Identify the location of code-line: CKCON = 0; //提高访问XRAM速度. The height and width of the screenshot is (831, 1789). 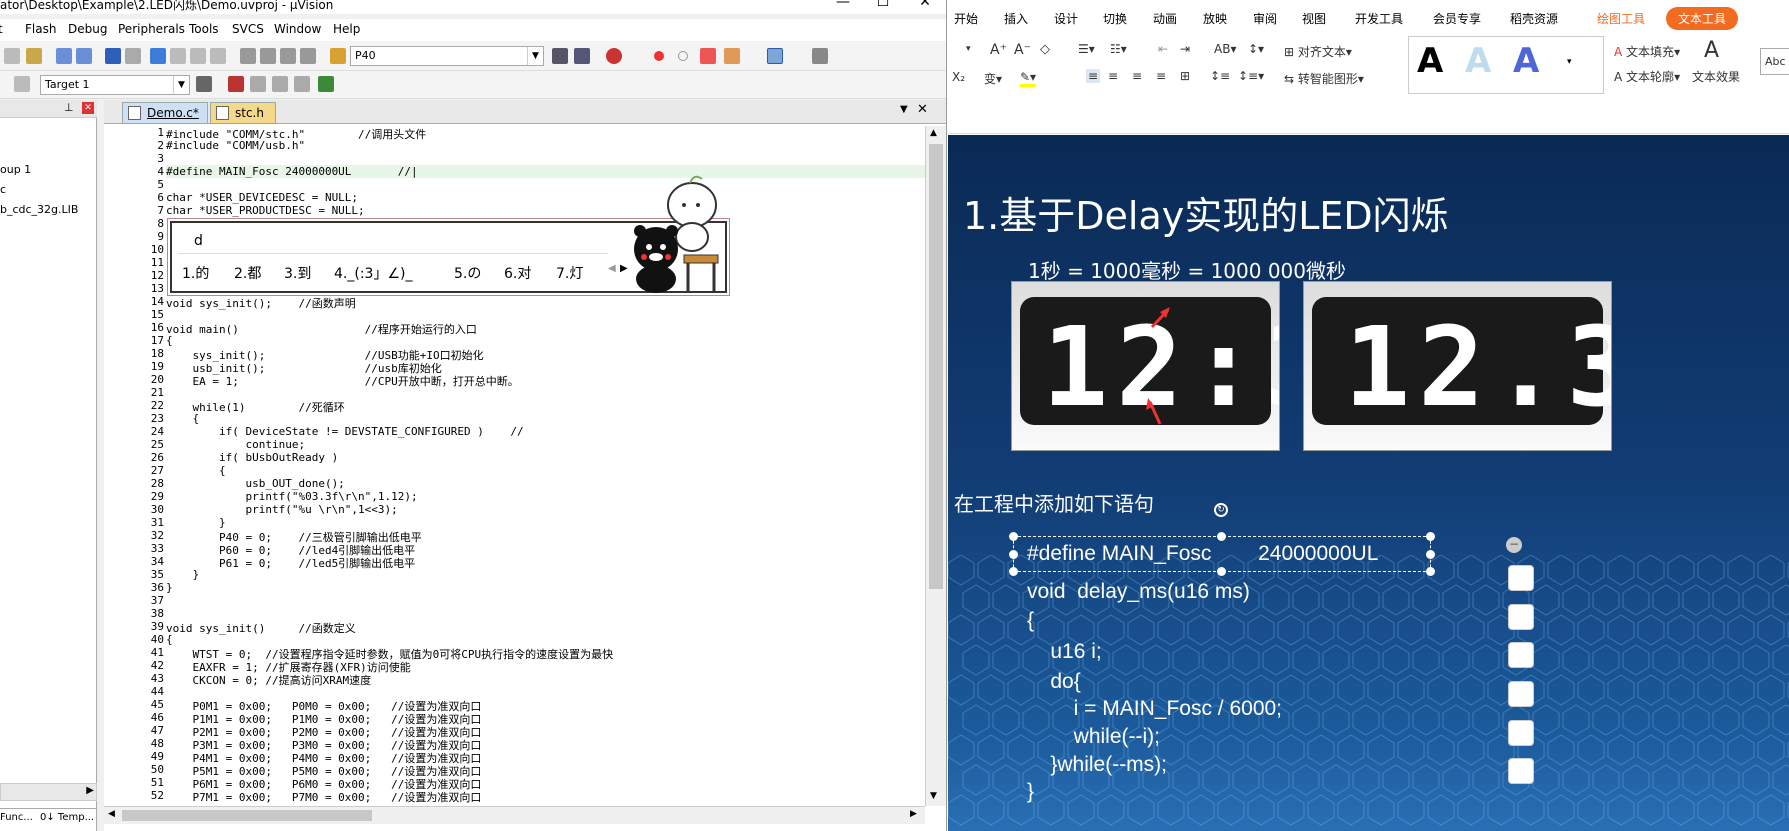
(268, 680).